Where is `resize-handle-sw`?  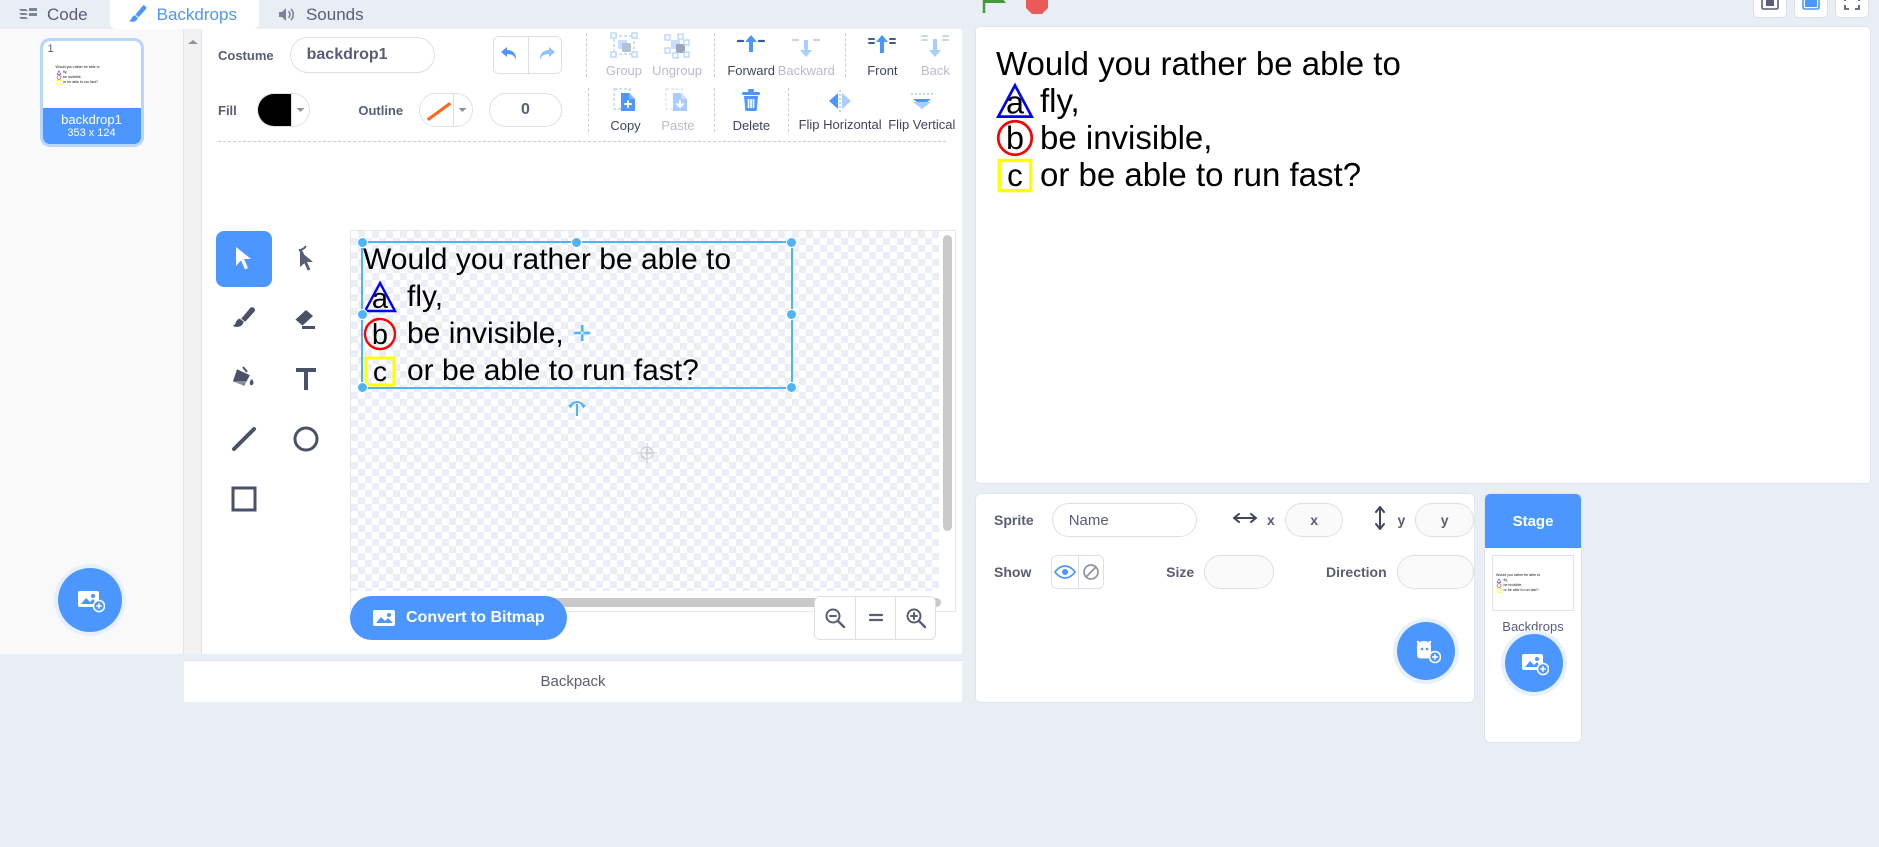 resize-handle-sw is located at coordinates (362, 387).